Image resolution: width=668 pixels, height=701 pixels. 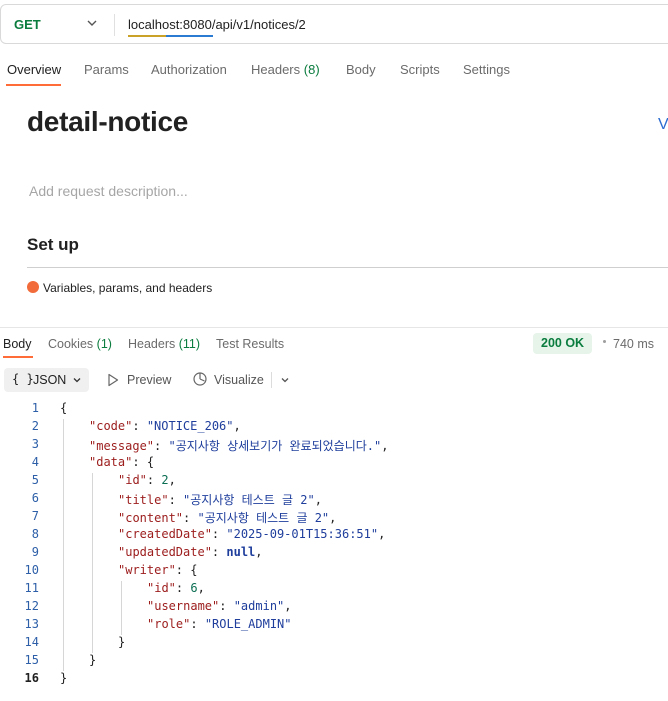 I want to click on json-value: null, so click(x=241, y=552).